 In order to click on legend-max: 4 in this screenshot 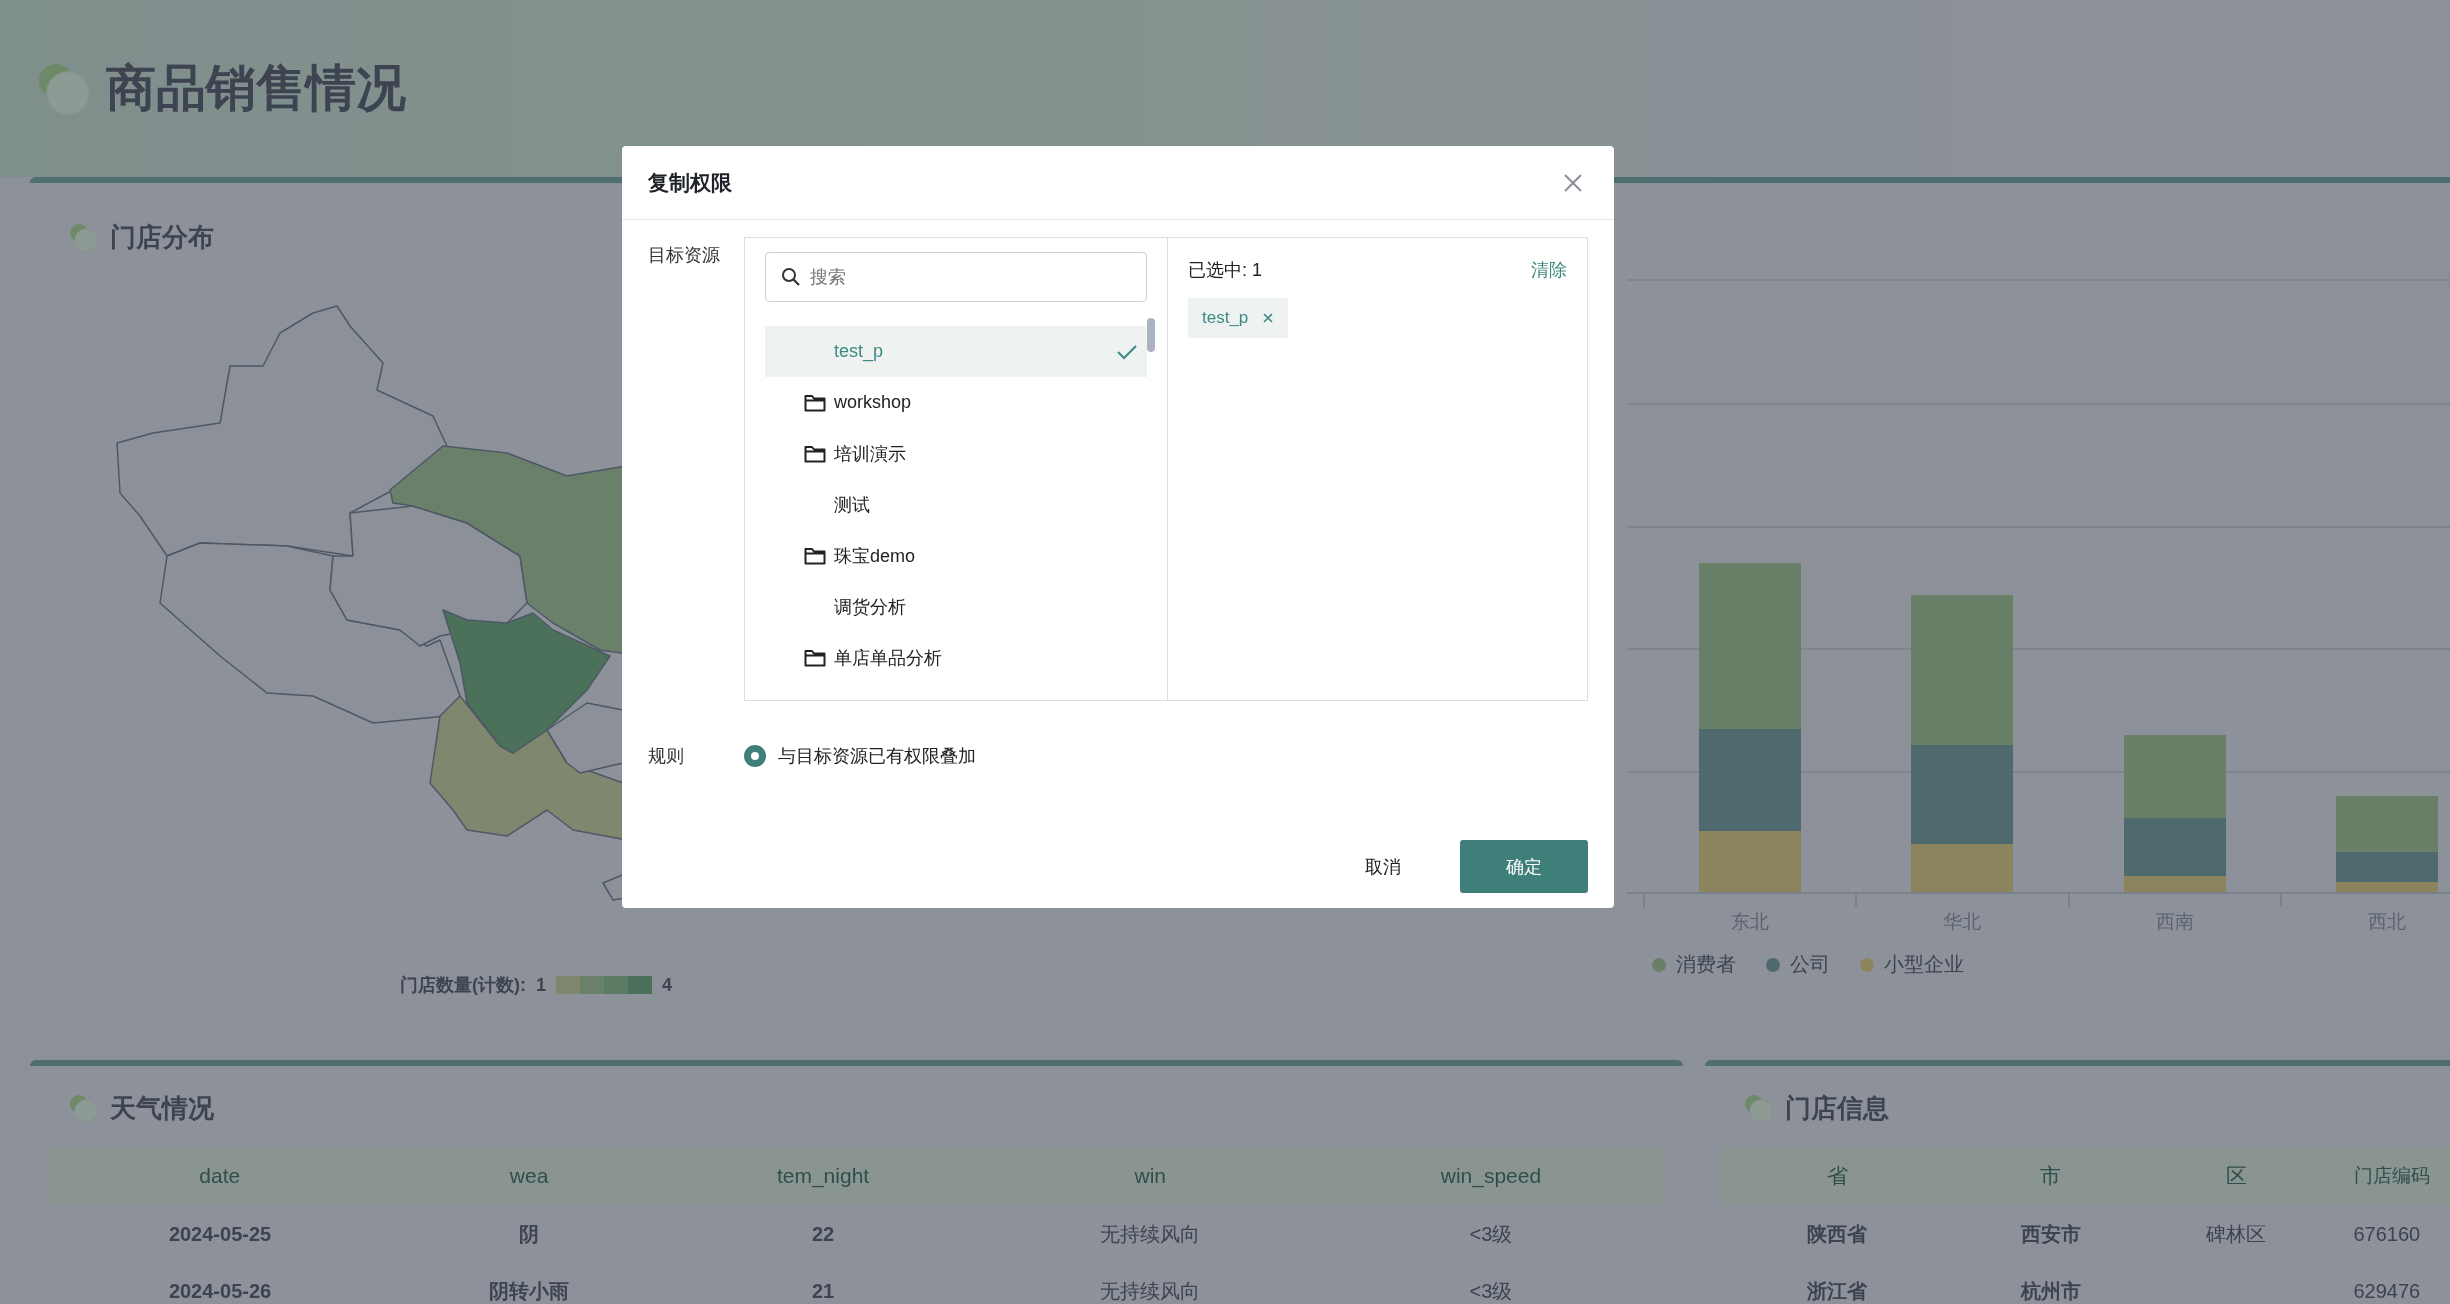, I will do `click(667, 985)`.